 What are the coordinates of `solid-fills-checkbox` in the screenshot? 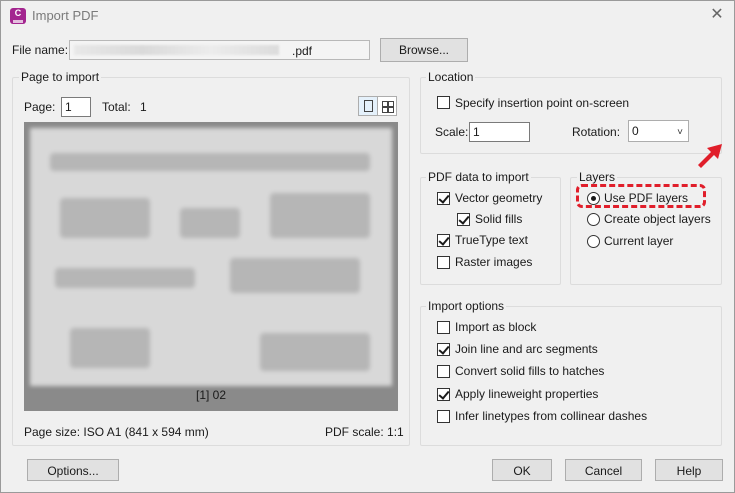 It's located at (463, 219).